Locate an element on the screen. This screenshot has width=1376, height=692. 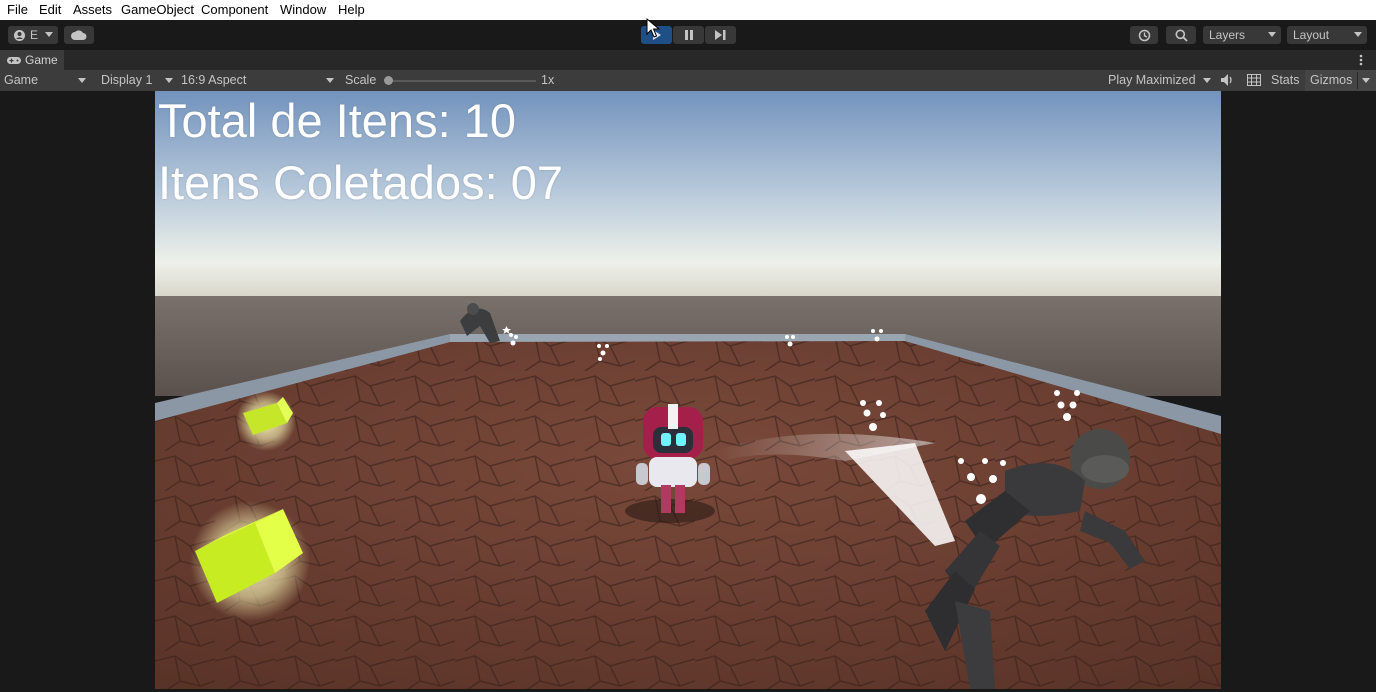
tab-bar: Game is located at coordinates (688, 60).